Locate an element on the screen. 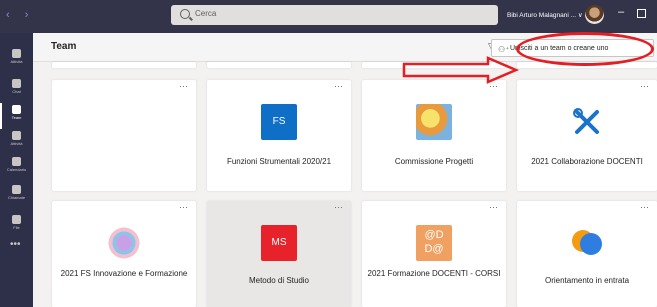 The width and height of the screenshot is (657, 307). rail-label: File is located at coordinates (16, 227).